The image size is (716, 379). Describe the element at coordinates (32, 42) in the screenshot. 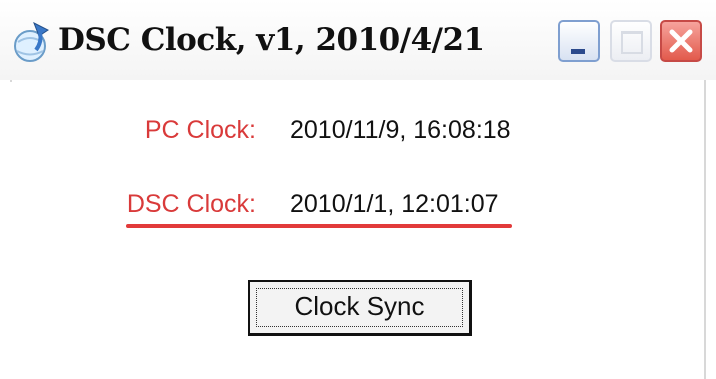

I see `globe-arrow-icon` at that location.